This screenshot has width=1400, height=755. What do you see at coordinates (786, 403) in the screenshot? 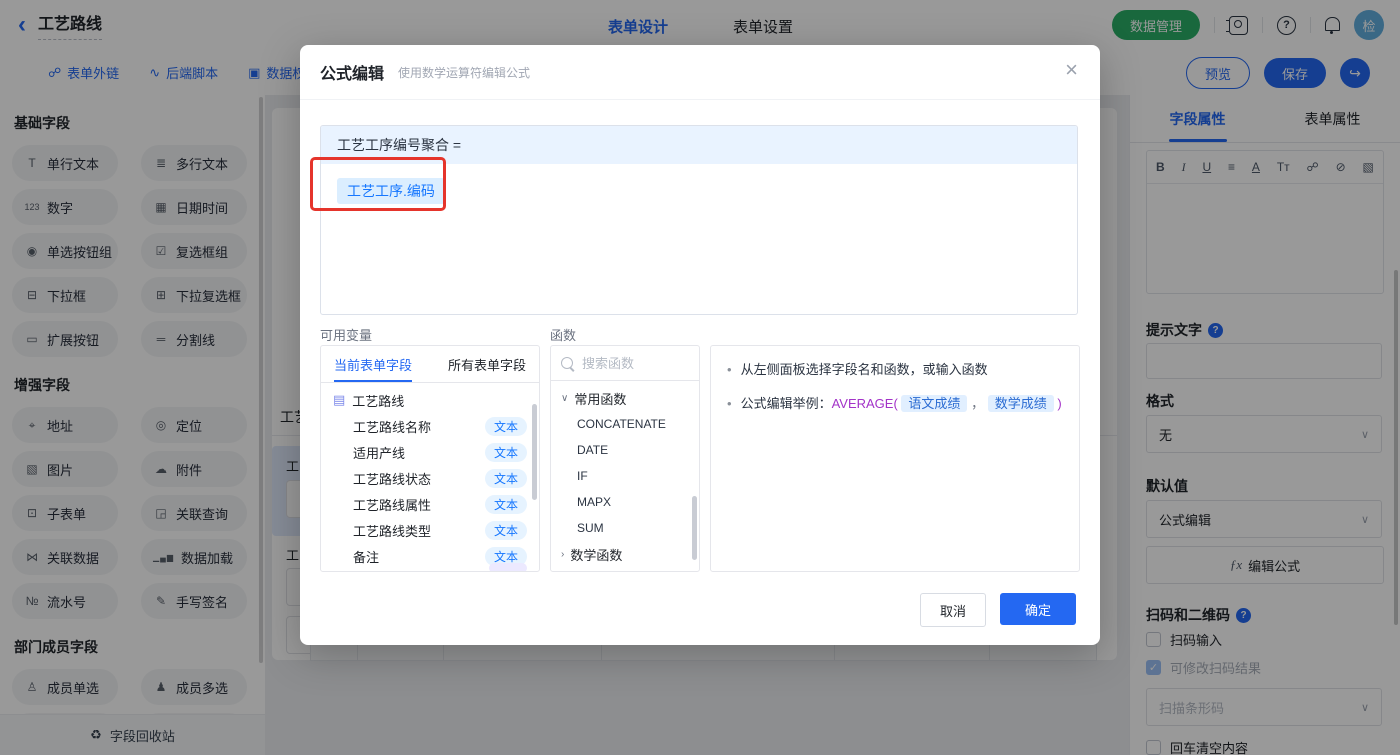
I see `example-prefix: 公式编辑举例：` at bounding box center [786, 403].